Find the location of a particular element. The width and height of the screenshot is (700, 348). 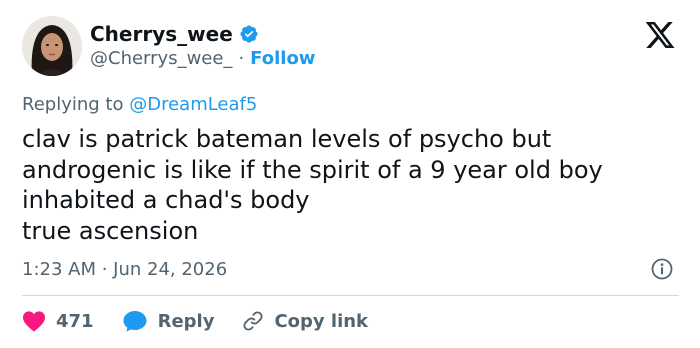

replying-to: Replying to @DreamLeaf5 is located at coordinates (139, 104).